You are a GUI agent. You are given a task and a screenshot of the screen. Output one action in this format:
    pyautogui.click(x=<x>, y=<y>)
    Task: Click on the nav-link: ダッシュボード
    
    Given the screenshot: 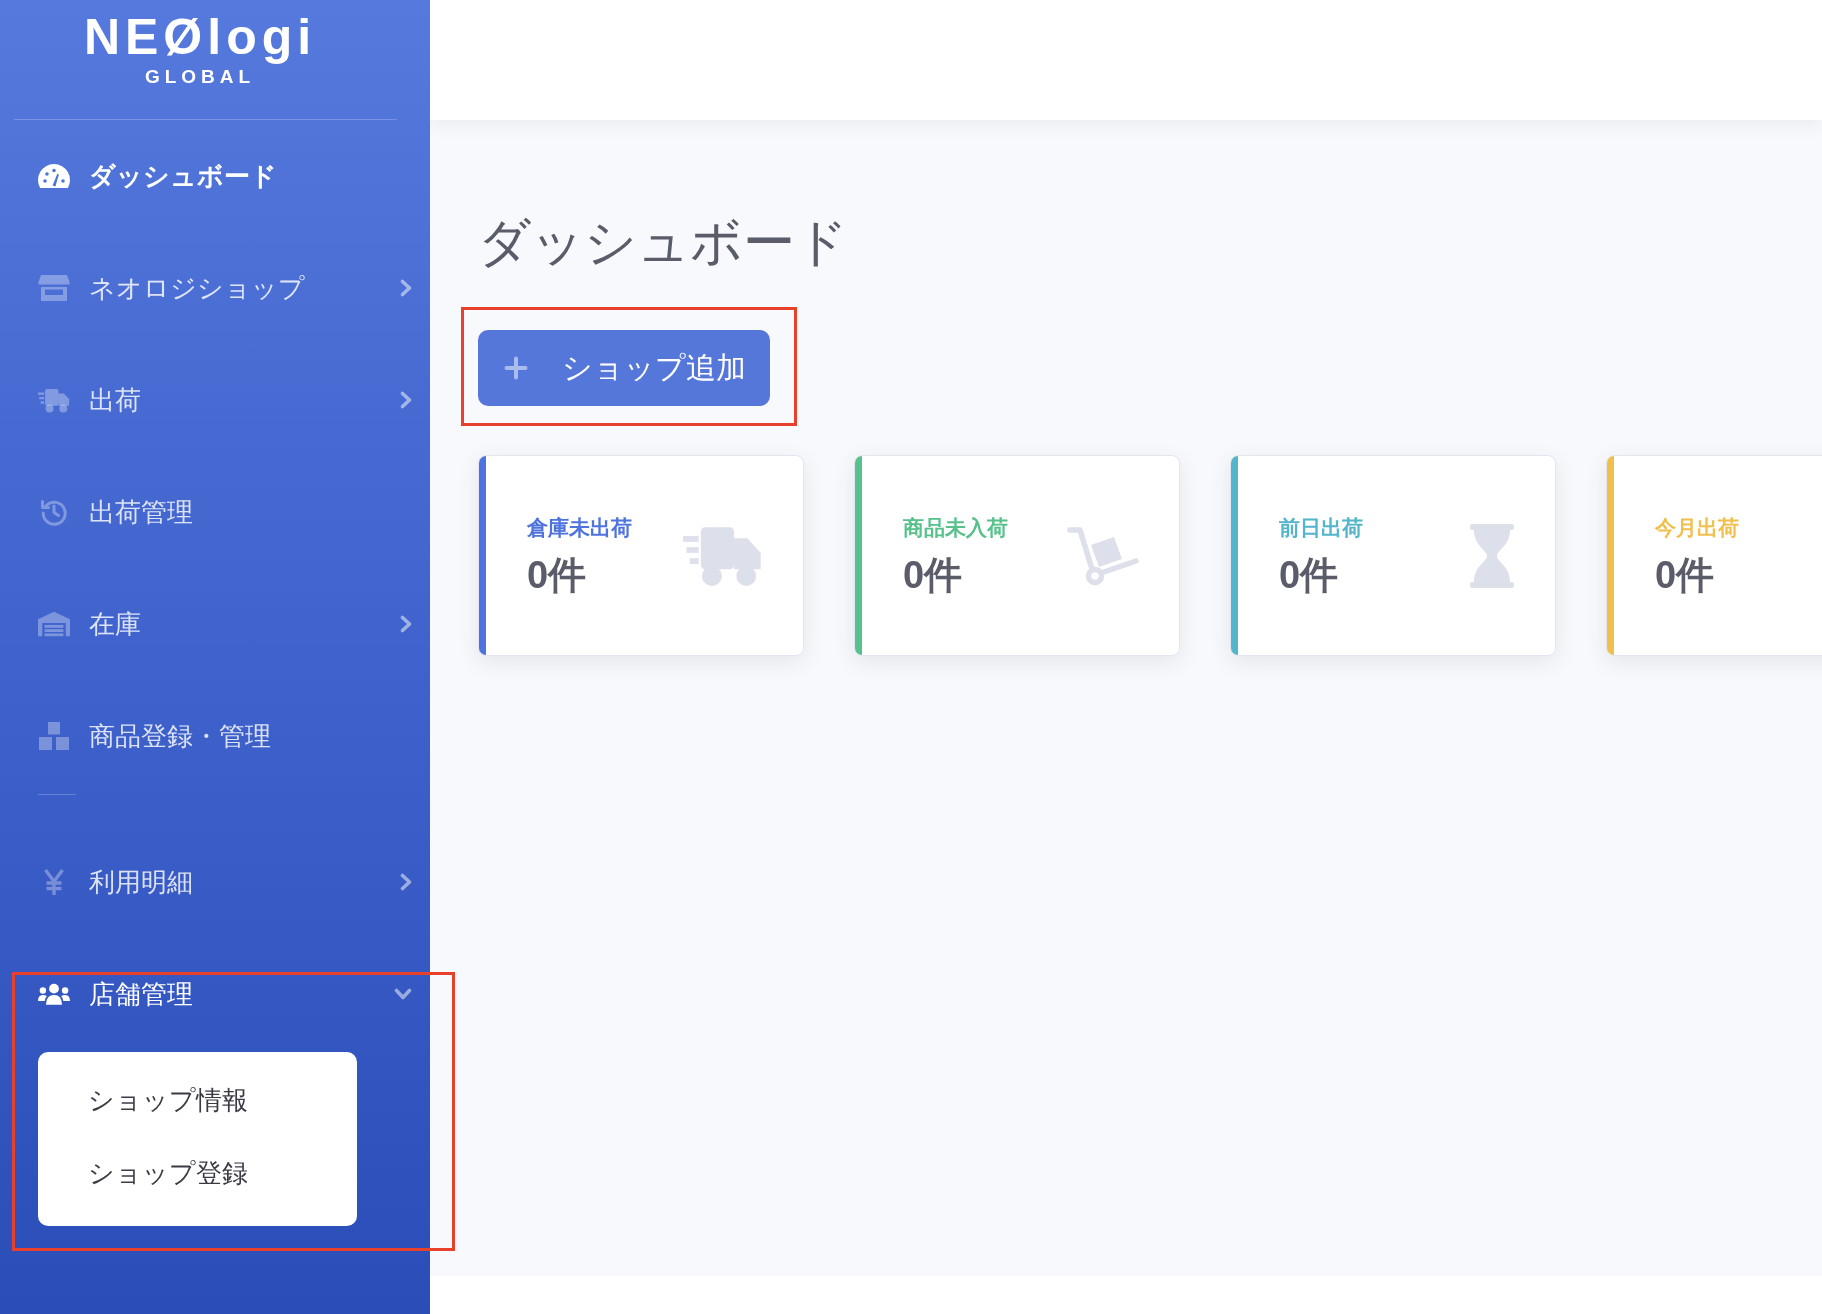 What is the action you would take?
    pyautogui.click(x=215, y=176)
    